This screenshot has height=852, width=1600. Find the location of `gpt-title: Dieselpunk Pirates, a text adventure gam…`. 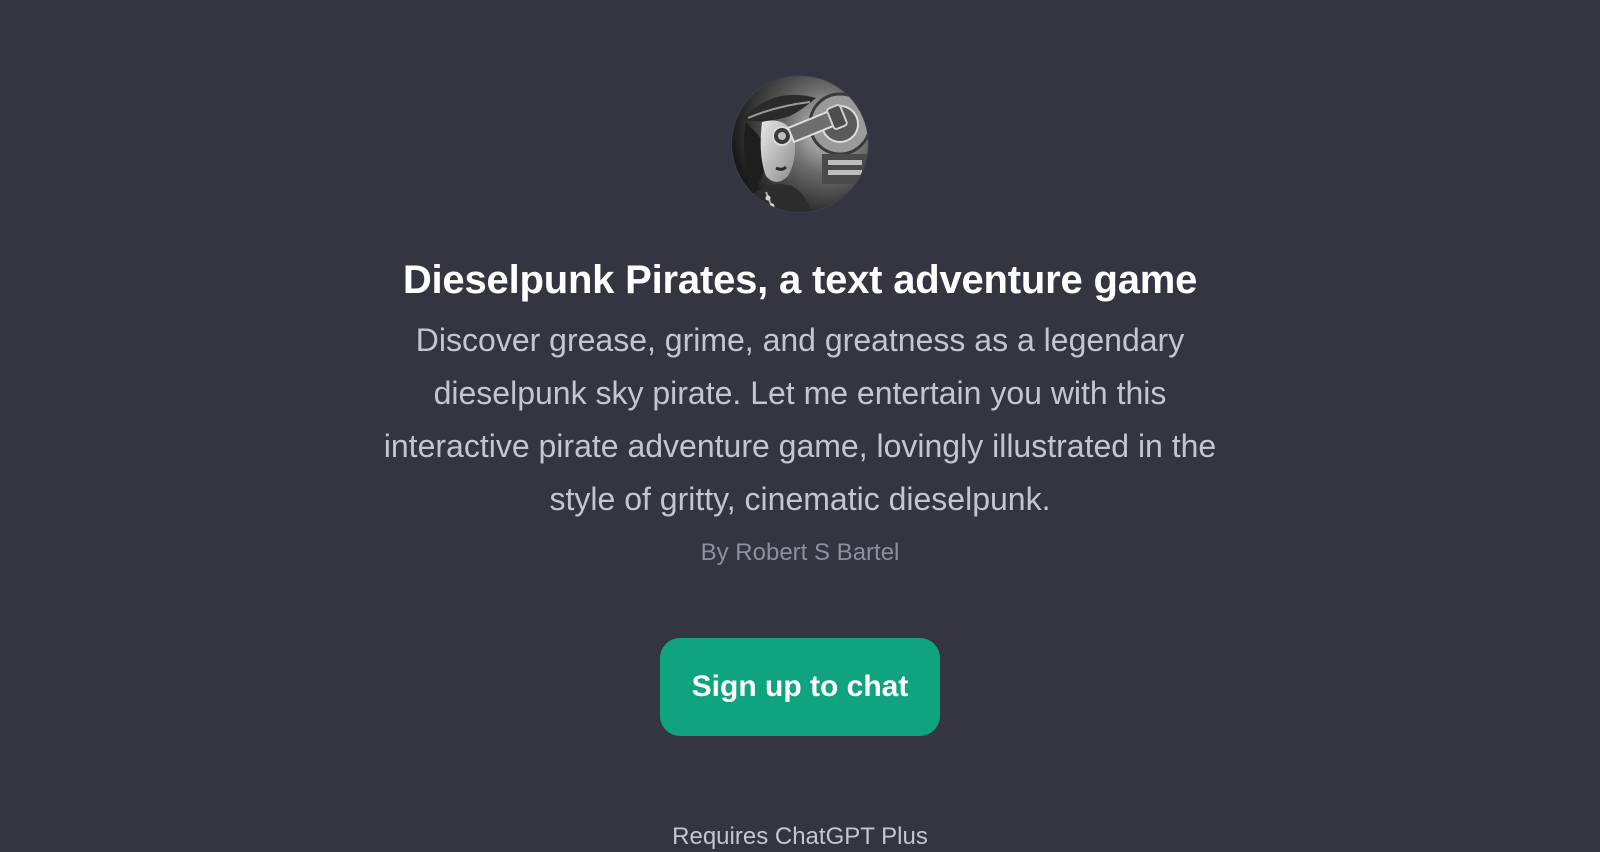

gpt-title: Dieselpunk Pirates, a text adventure gam… is located at coordinates (800, 280).